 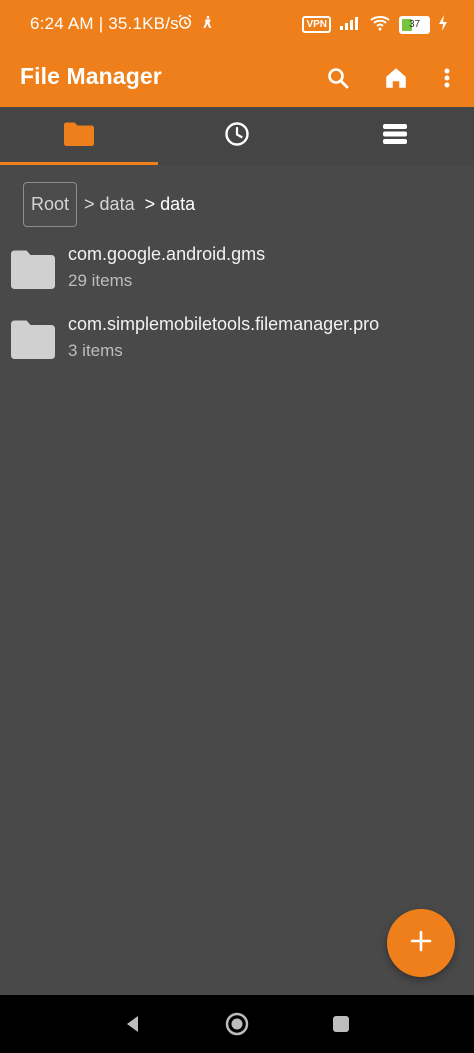 I want to click on back-button, so click(x=133, y=1024).